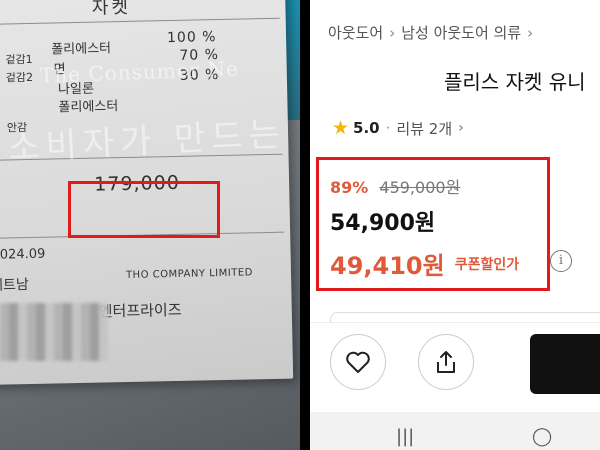  Describe the element at coordinates (23, 254) in the screenshot. I see `label-date: 2024.09` at that location.